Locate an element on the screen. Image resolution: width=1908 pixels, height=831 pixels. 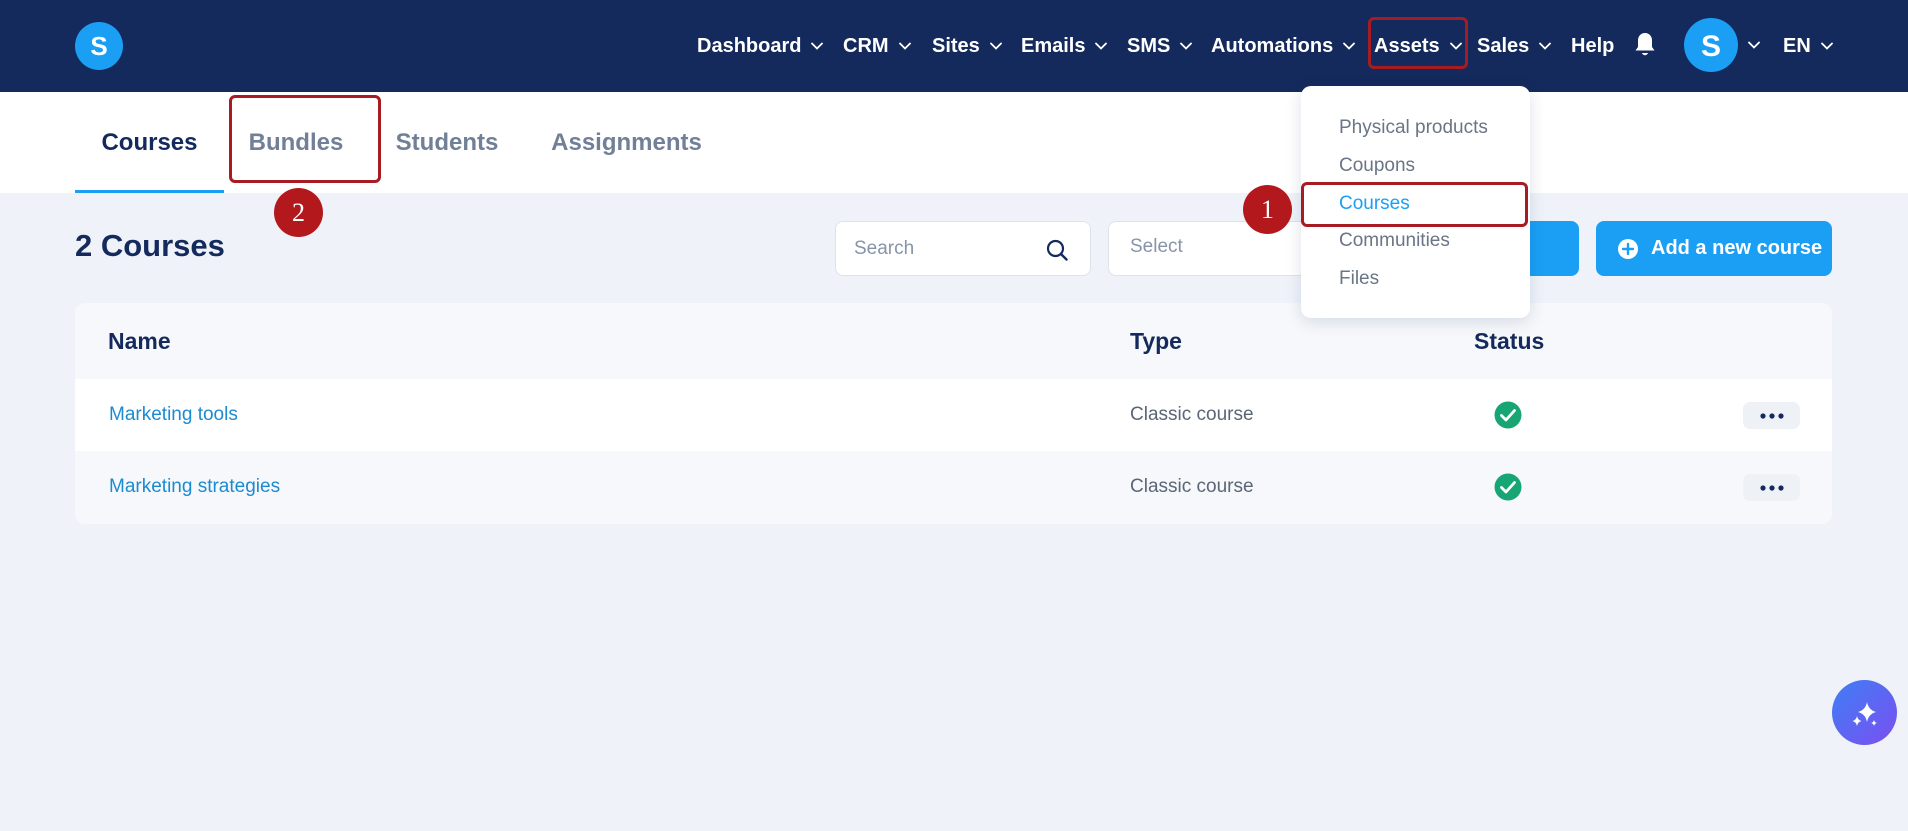
nav-emails: Emails is located at coordinates (1064, 46).